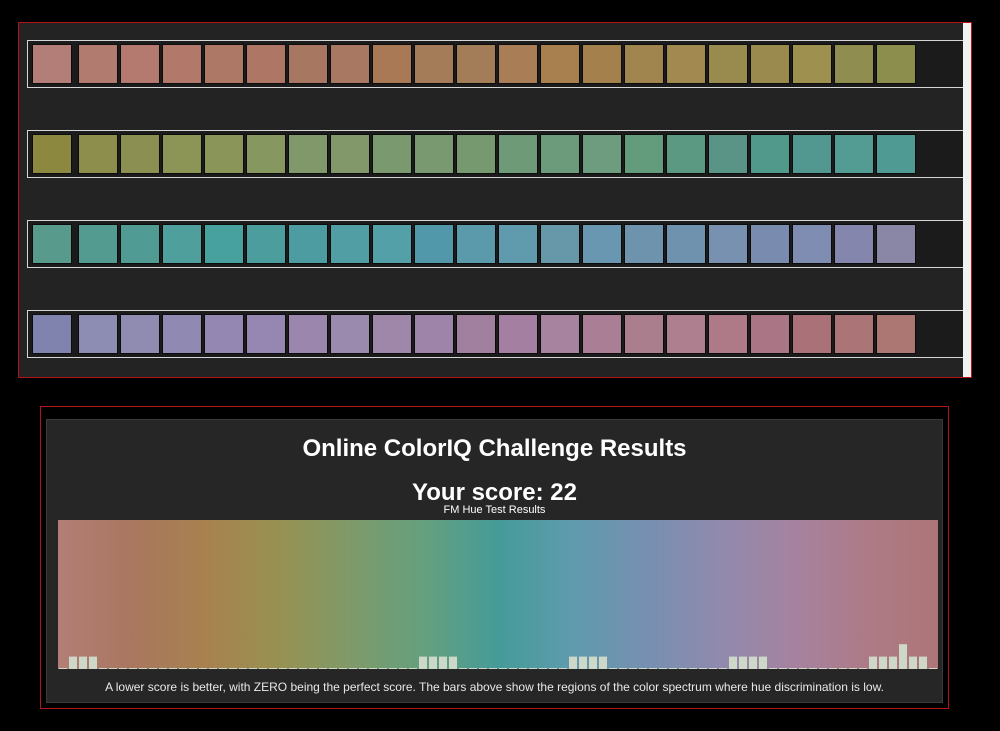  I want to click on scrollbar, so click(967, 200).